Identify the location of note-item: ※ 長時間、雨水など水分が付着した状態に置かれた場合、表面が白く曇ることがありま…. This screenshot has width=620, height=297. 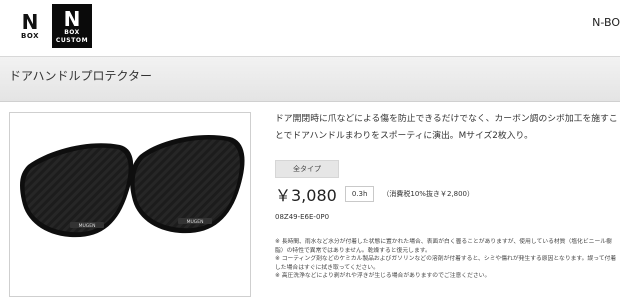
(443, 246).